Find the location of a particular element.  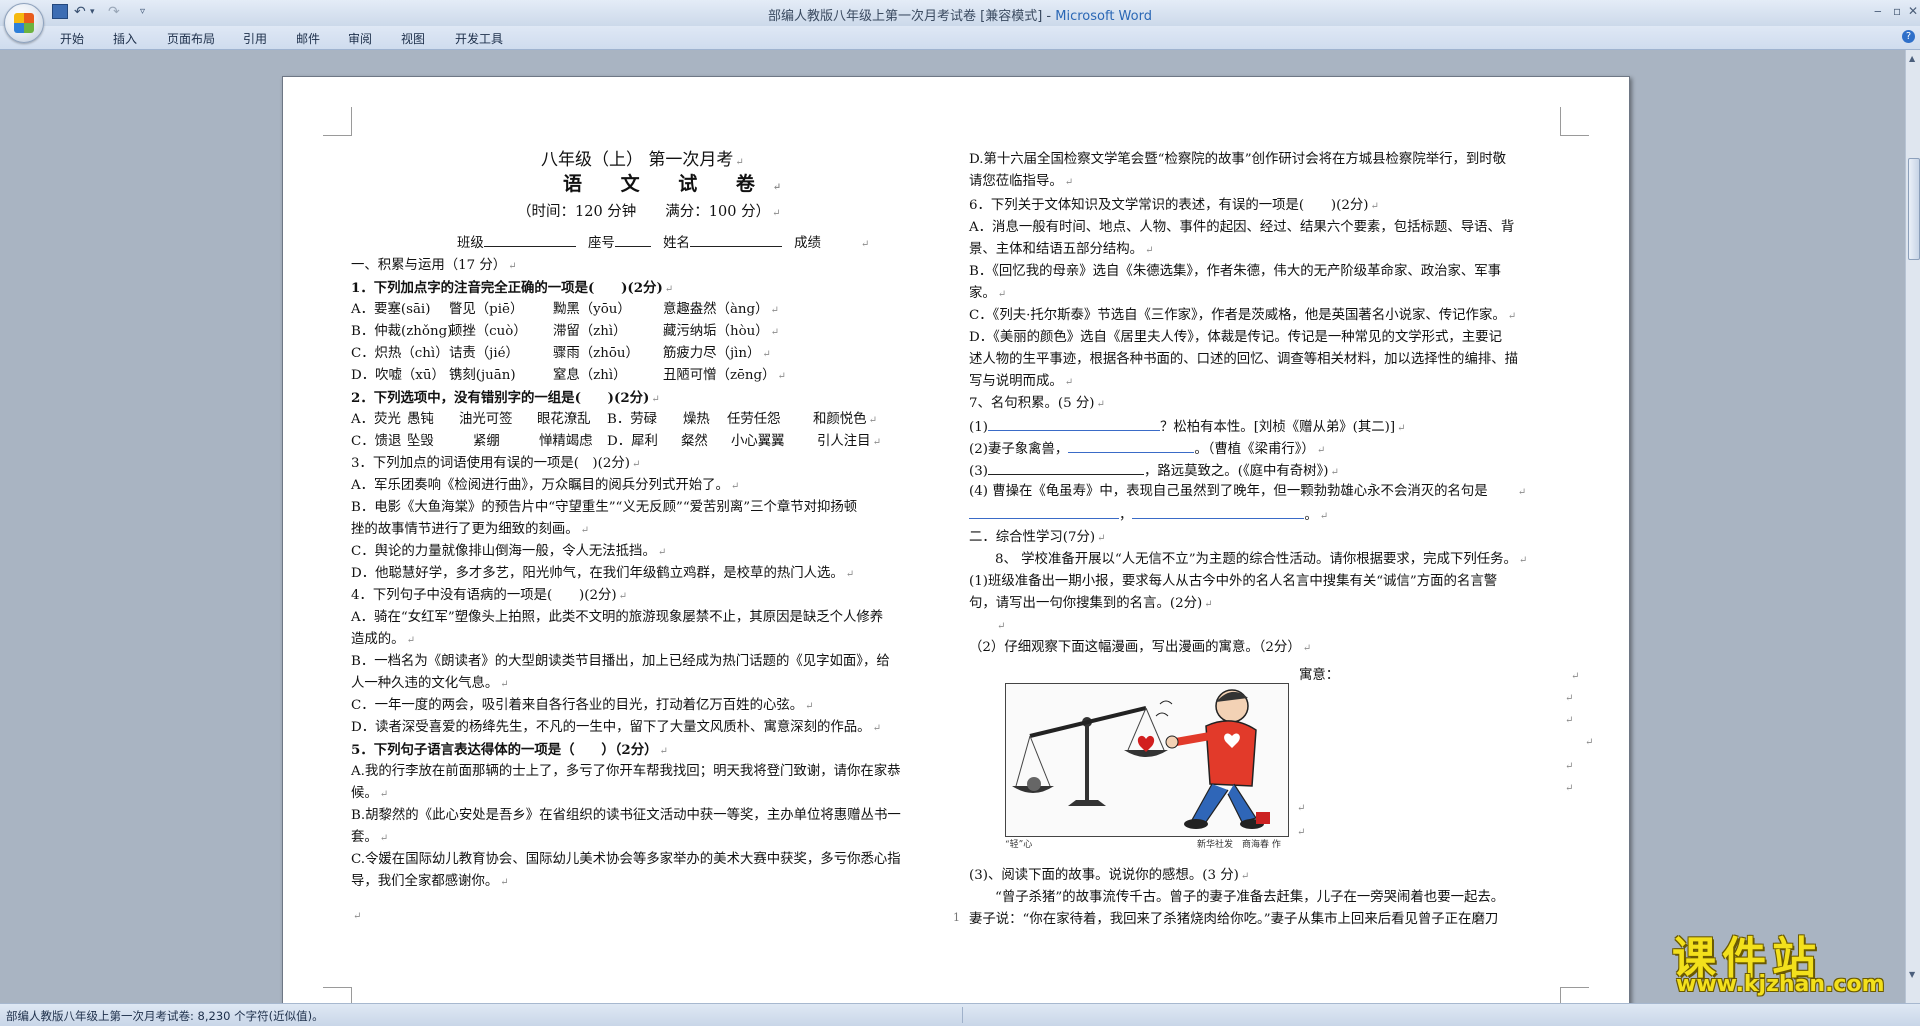

status-bar: 部编人教版八年级上第一次月考试卷: 8,230 个字符(近似值)。 is located at coordinates (960, 1014).